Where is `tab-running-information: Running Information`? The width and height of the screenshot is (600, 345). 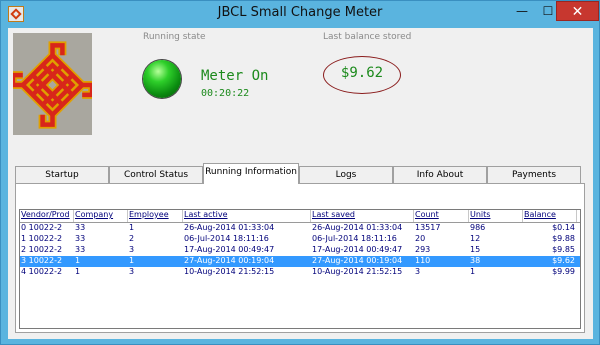
tab-running-information: Running Information is located at coordinates (251, 173).